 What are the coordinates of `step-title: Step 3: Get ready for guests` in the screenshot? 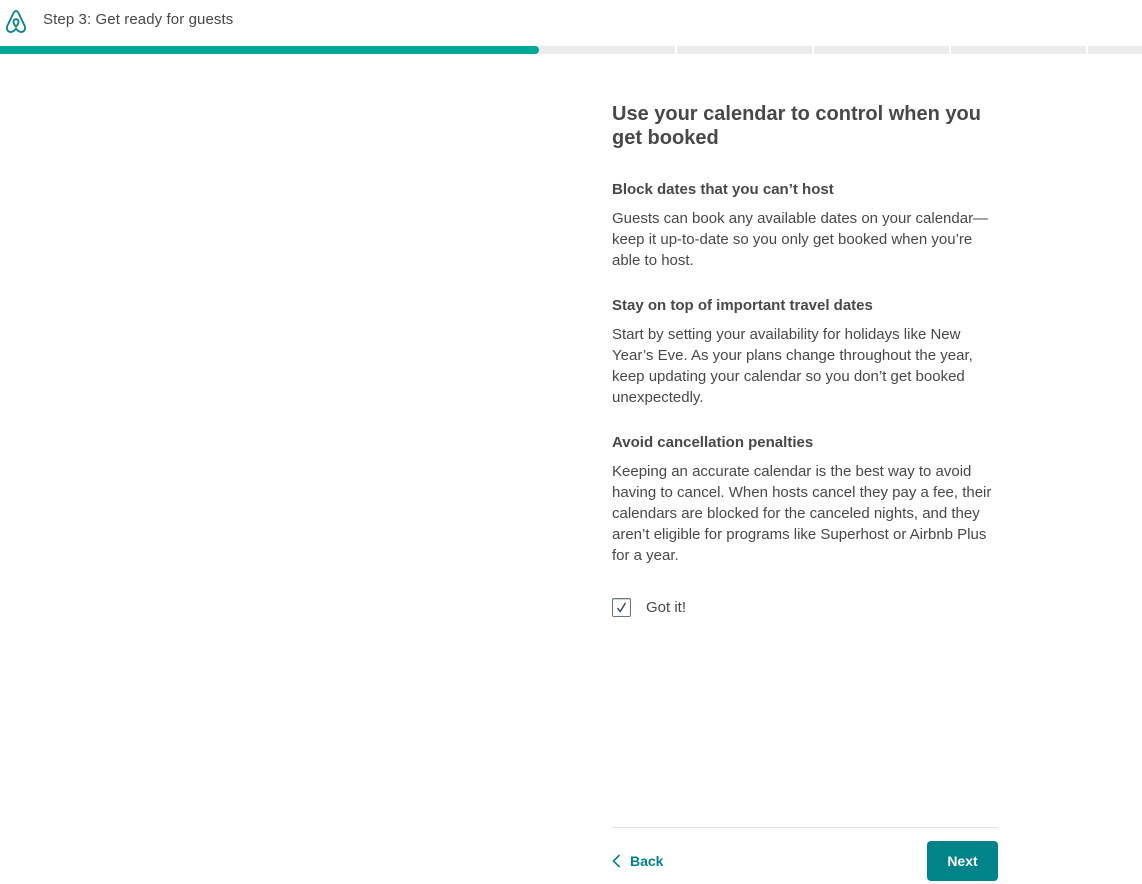 It's located at (138, 19).